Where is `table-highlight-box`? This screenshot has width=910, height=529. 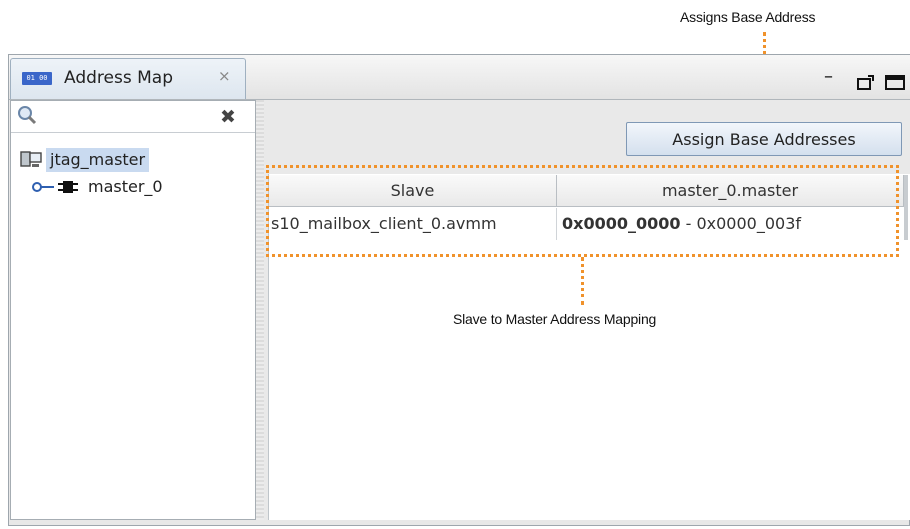
table-highlight-box is located at coordinates (582, 211).